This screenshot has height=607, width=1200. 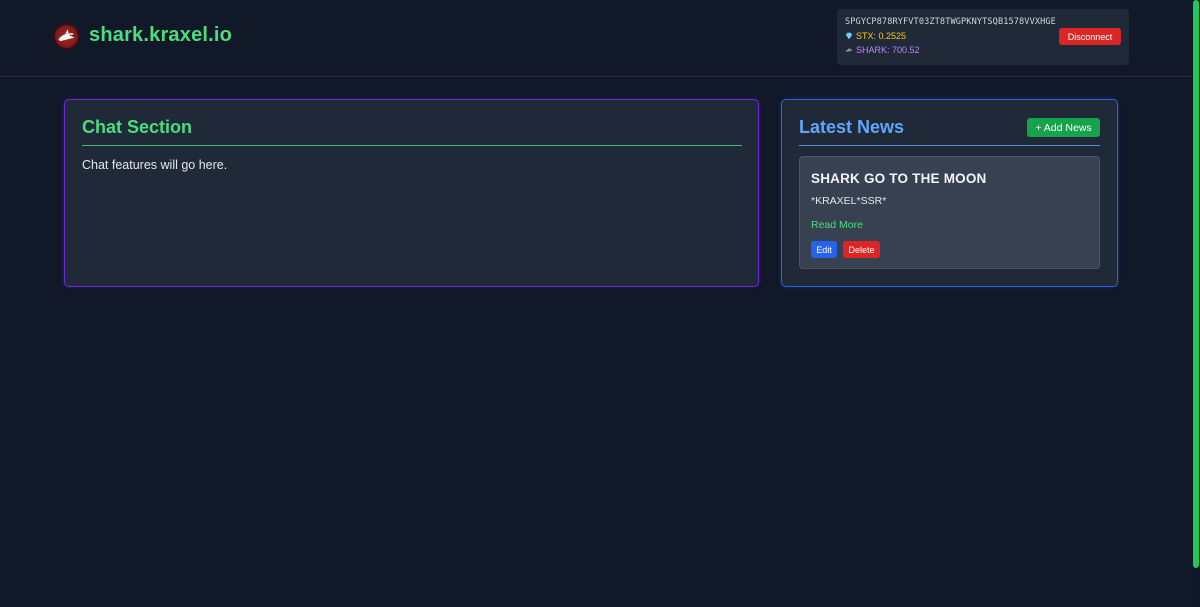 I want to click on disconnect-button: Disconnect, so click(x=1090, y=36).